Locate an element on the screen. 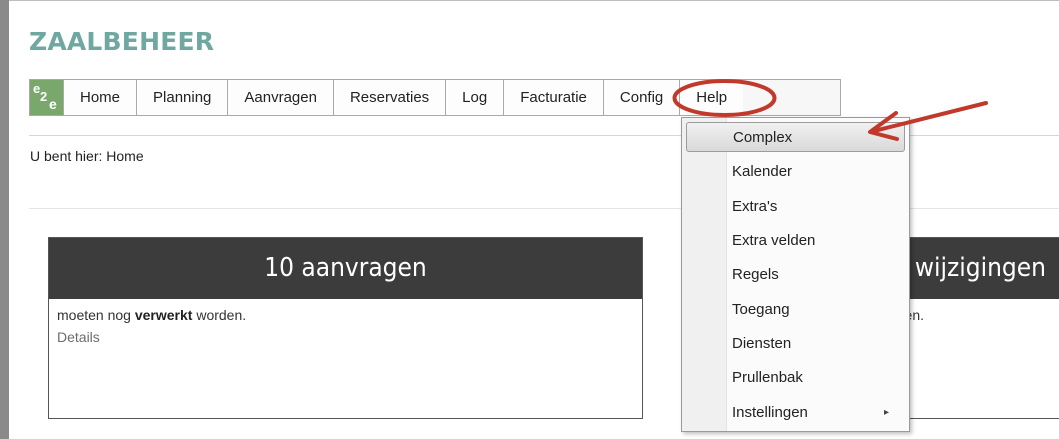  submenu-arrow-icon: ▸ is located at coordinates (886, 412).